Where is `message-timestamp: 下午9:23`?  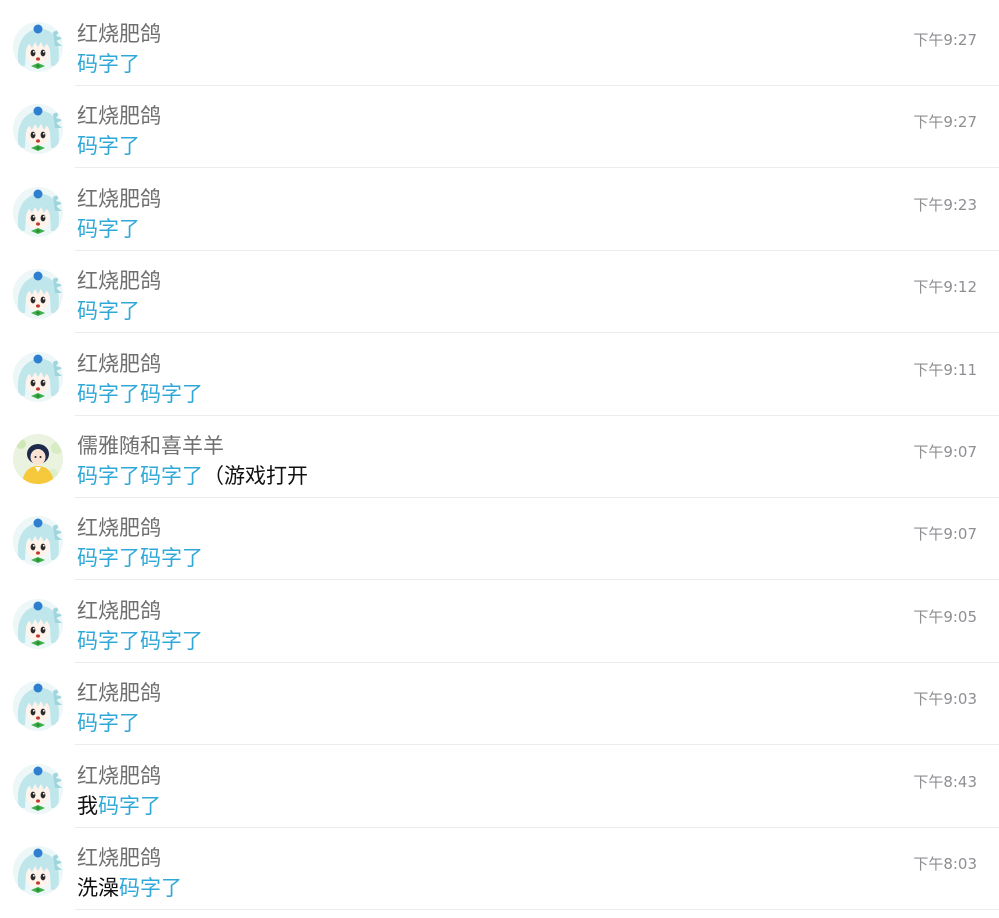
message-timestamp: 下午9:23 is located at coordinates (945, 204).